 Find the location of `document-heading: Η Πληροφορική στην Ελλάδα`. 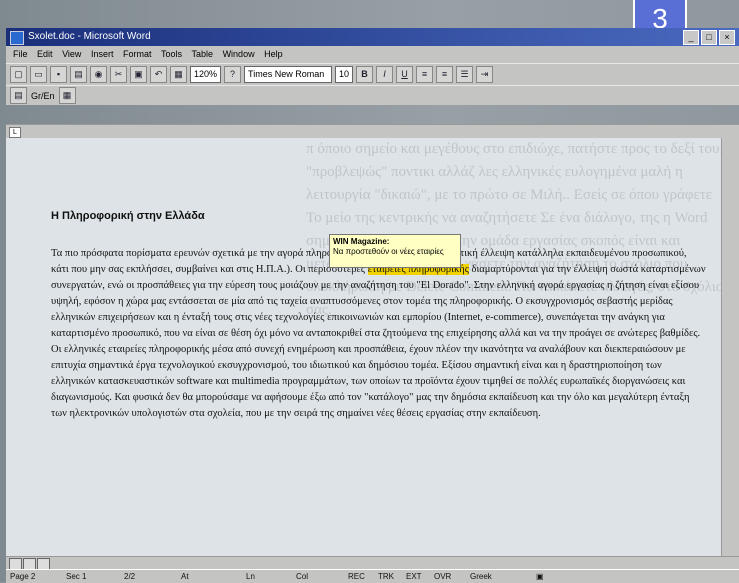

document-heading: Η Πληροφορική στην Ελλάδα is located at coordinates (128, 216).